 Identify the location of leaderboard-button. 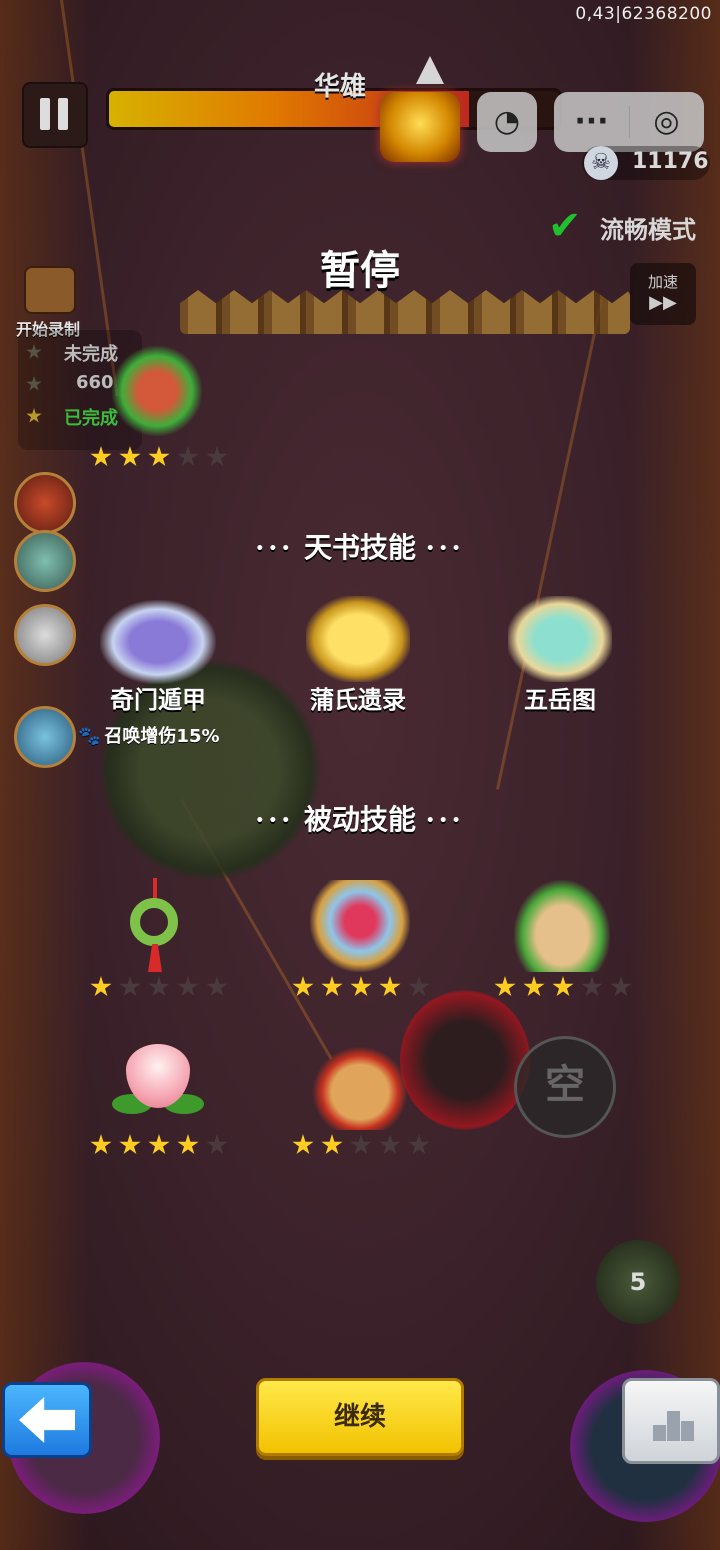
(671, 1421).